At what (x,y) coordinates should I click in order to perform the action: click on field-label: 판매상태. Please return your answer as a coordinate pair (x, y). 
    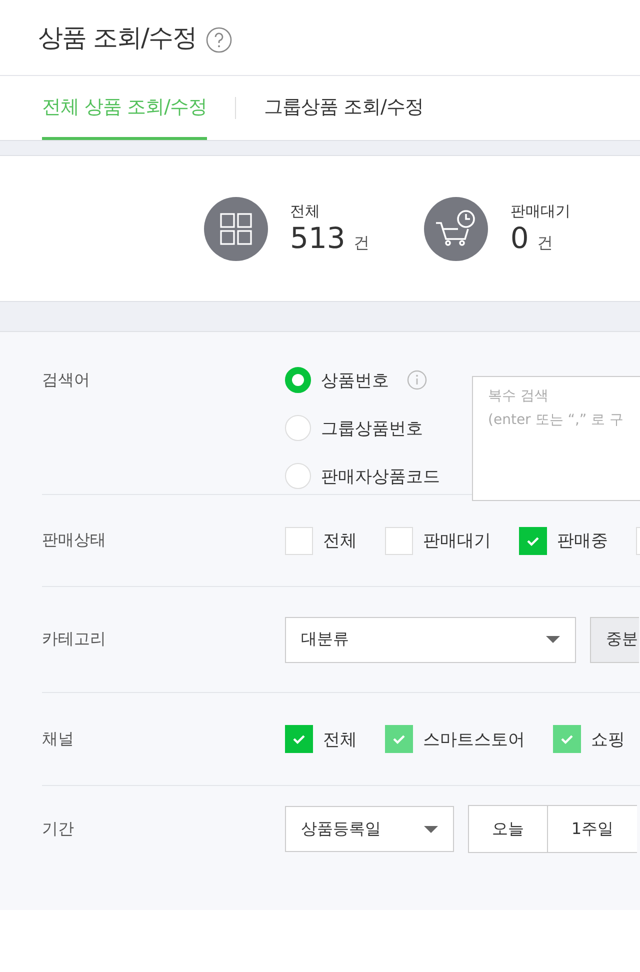
    Looking at the image, I should click on (74, 540).